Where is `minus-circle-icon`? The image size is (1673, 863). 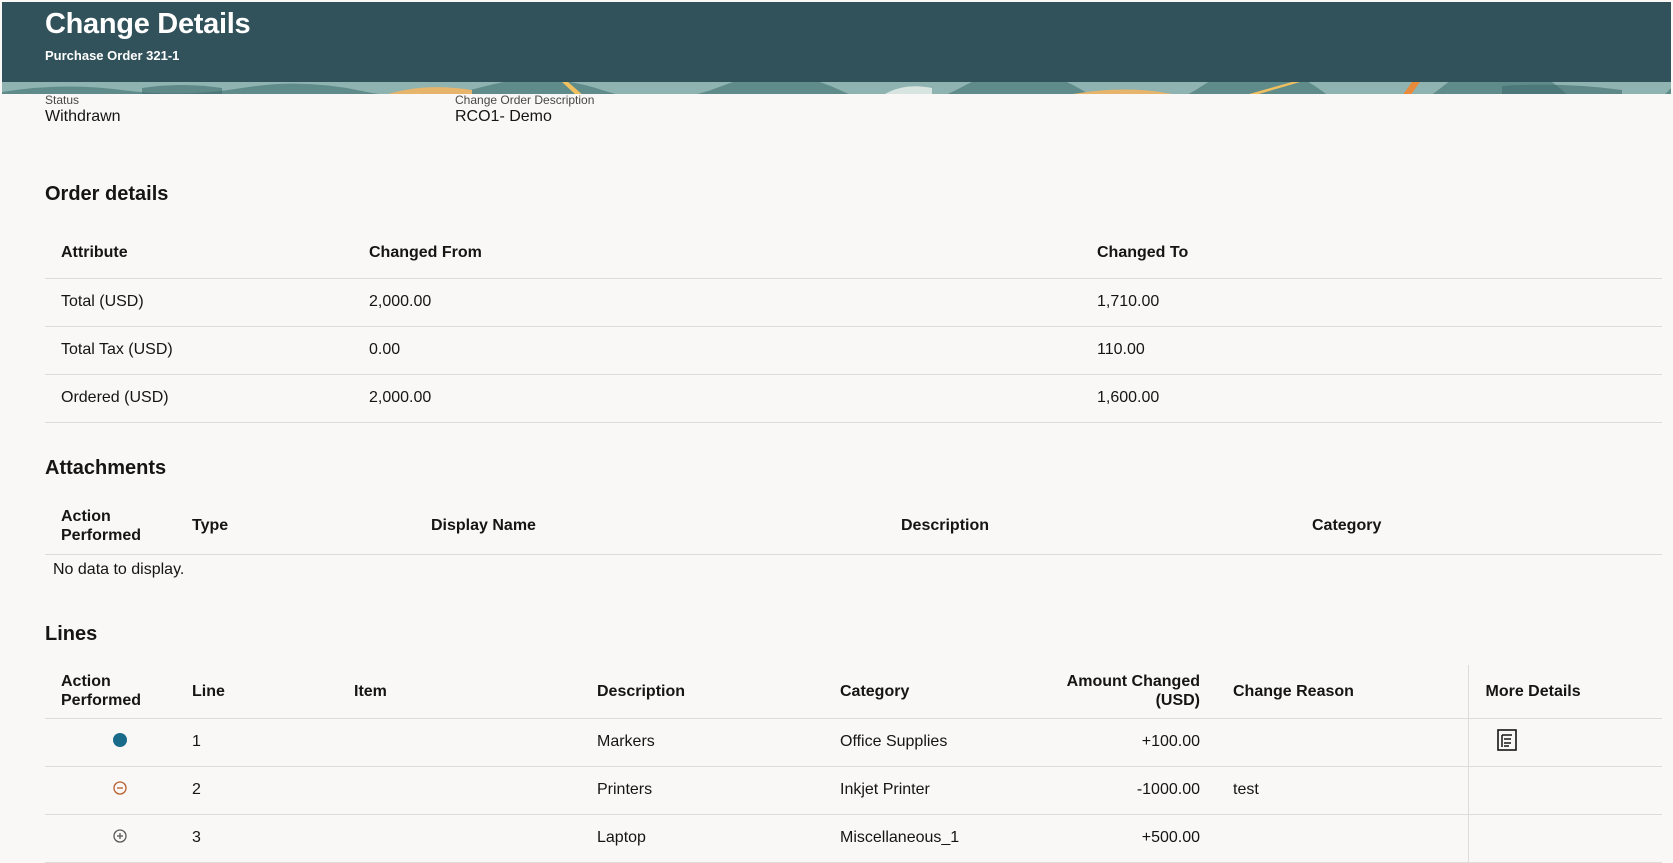 minus-circle-icon is located at coordinates (120, 790).